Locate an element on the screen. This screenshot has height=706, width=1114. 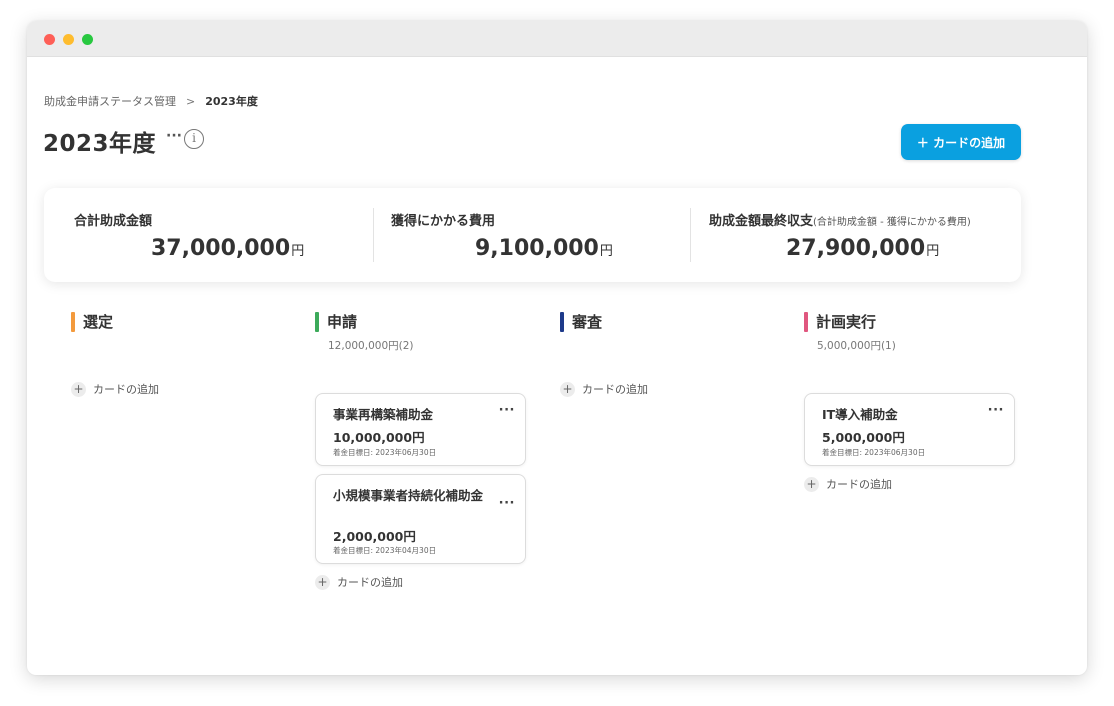
summary-net-label: 助成金額最終収支(合計助成金額 - 獲得にかかる費用) is located at coordinates (840, 219).